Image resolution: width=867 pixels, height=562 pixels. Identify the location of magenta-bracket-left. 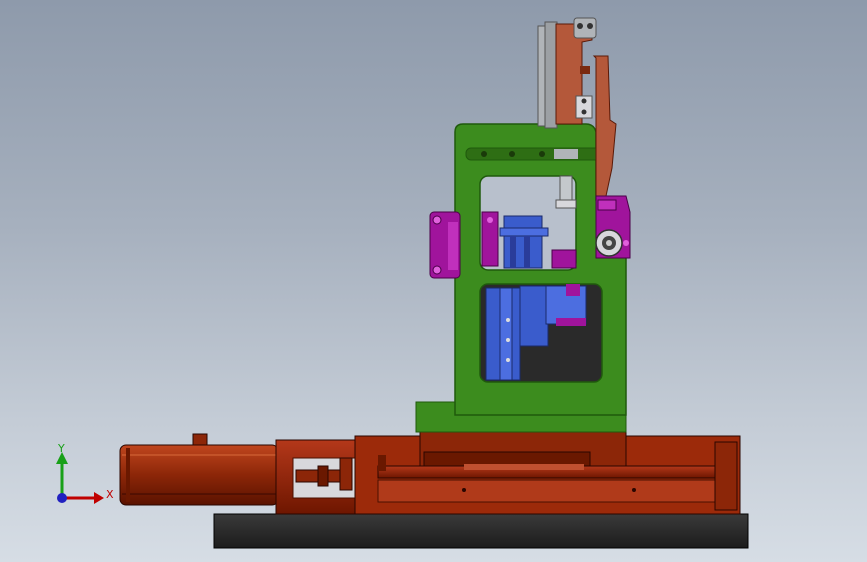
(445, 245).